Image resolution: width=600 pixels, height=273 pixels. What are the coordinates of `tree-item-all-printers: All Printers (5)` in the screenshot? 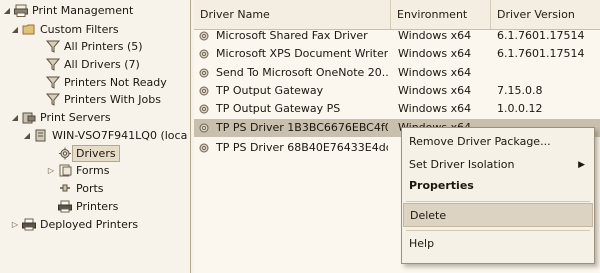 It's located at (111, 46).